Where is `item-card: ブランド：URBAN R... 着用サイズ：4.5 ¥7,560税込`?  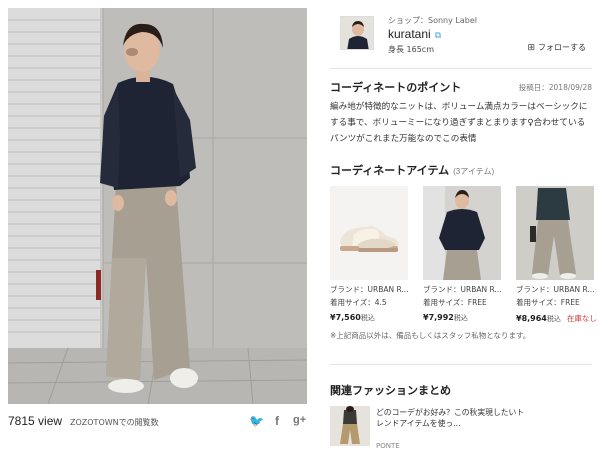 item-card: ブランド：URBAN R... 着用サイズ：4.5 ¥7,560税込 is located at coordinates (369, 254).